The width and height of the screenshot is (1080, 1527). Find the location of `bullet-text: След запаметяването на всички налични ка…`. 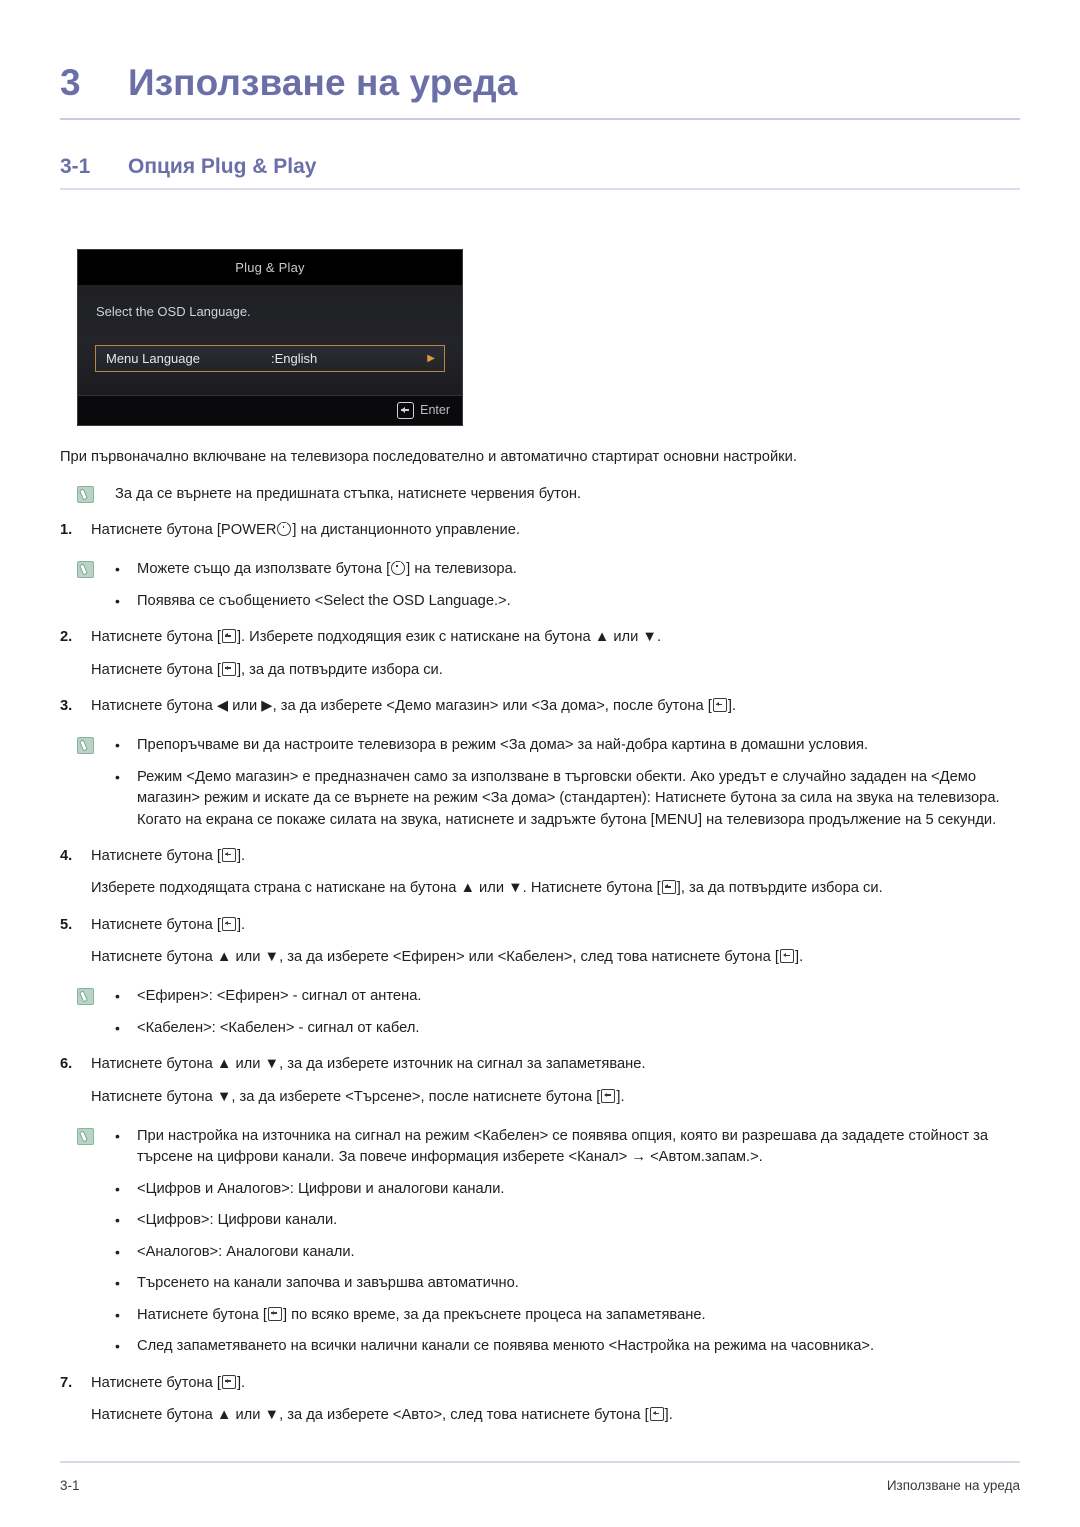

bullet-text: След запаметяването на всички налични ка… is located at coordinates (506, 1346).